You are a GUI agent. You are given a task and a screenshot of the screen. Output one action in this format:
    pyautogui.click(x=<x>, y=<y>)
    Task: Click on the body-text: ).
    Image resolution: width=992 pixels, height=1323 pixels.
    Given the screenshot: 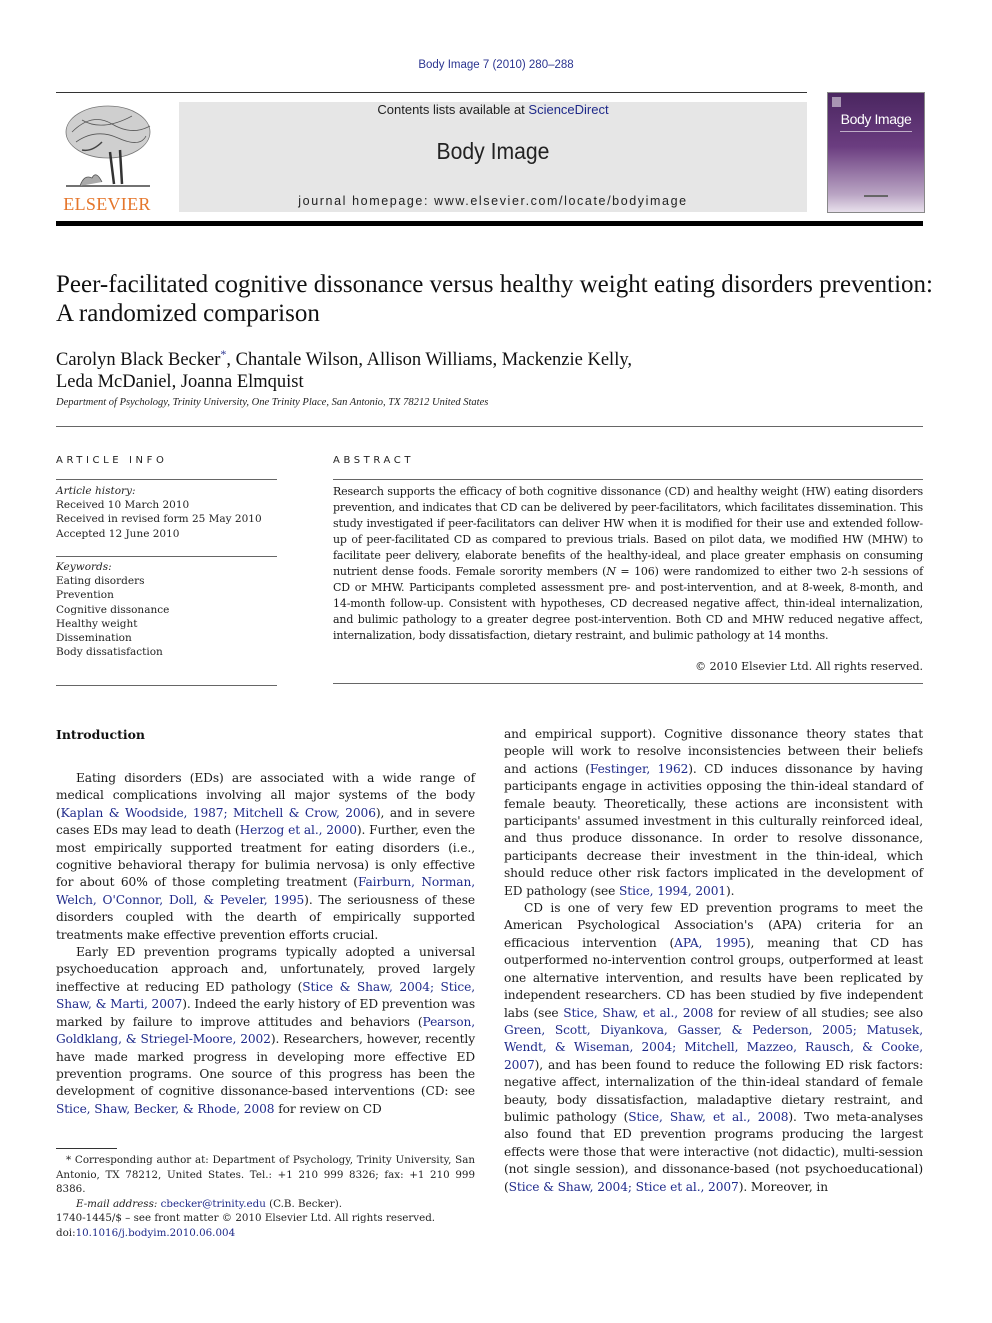 What is the action you would take?
    pyautogui.click(x=730, y=890)
    